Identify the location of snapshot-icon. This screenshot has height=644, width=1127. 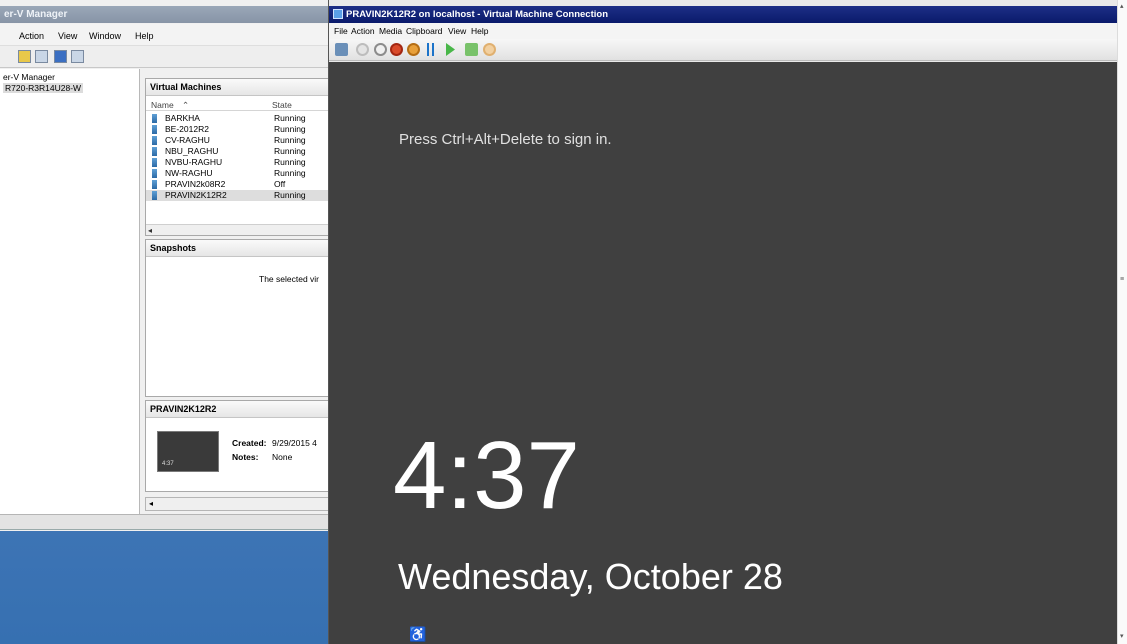
(471, 49).